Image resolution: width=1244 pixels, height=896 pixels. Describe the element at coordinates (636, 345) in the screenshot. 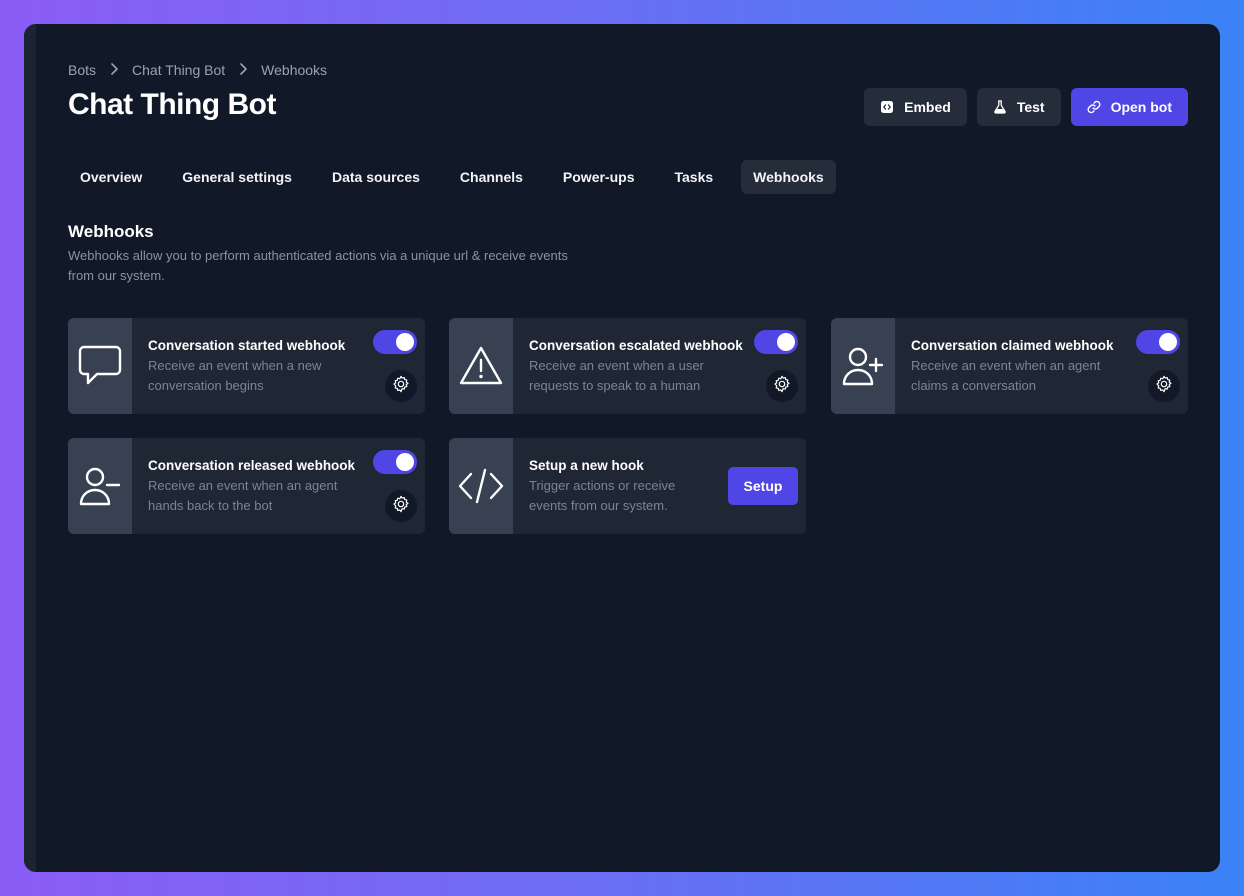

I see `webhook-title: Conversation escalated webhook` at that location.